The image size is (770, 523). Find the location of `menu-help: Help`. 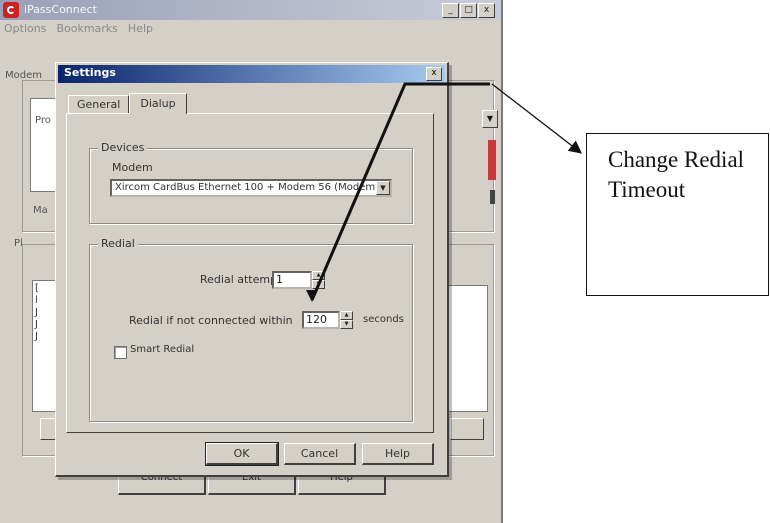

menu-help: Help is located at coordinates (140, 29).